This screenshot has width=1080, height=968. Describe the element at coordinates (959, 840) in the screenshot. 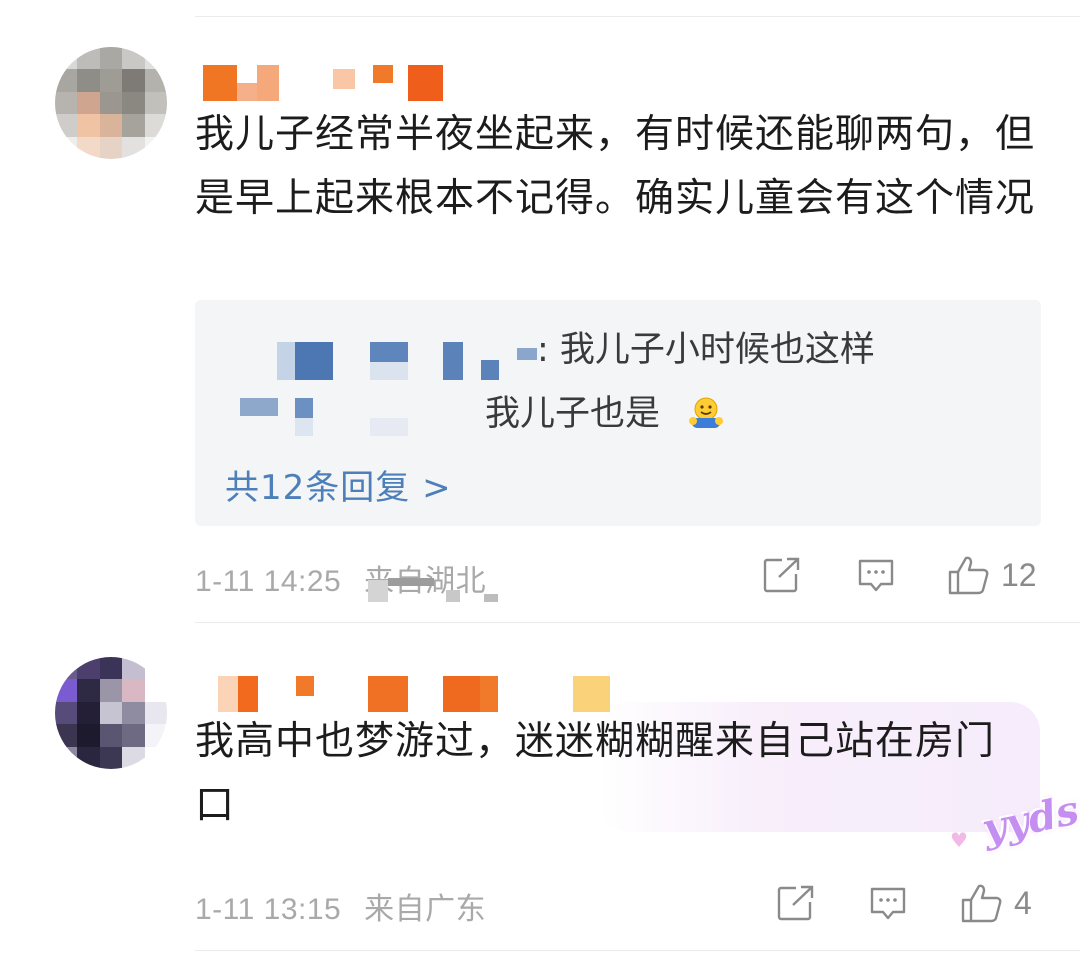

I see `heart-icon: ♥` at that location.